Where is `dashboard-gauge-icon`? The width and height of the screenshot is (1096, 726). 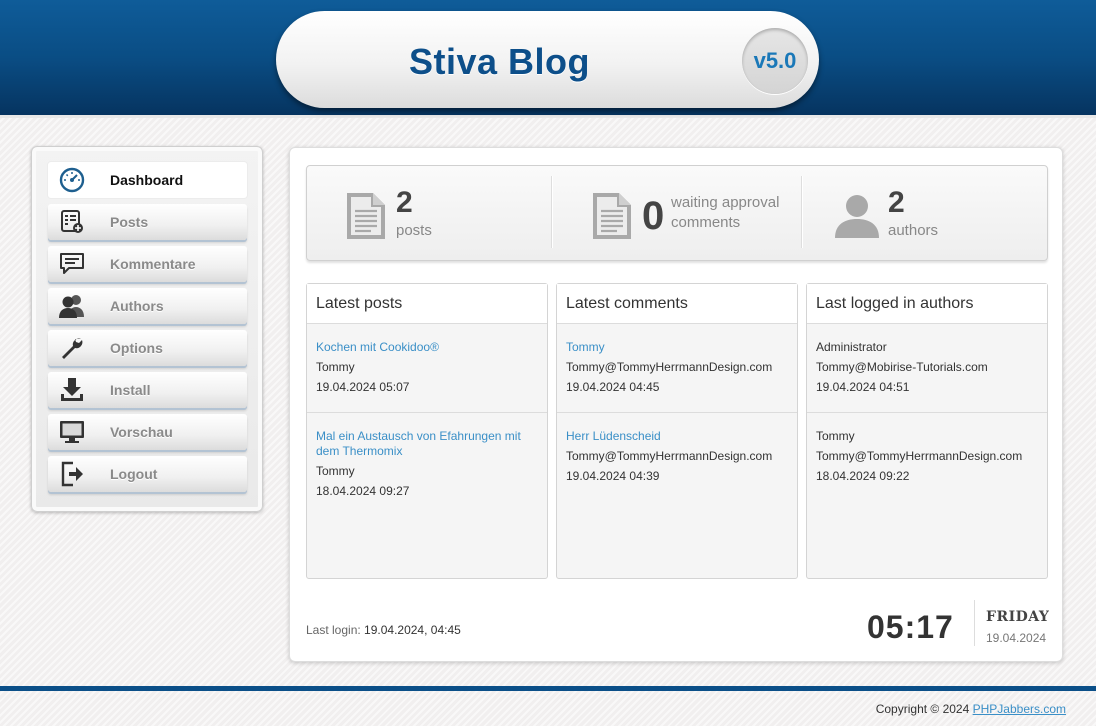
dashboard-gauge-icon is located at coordinates (72, 180).